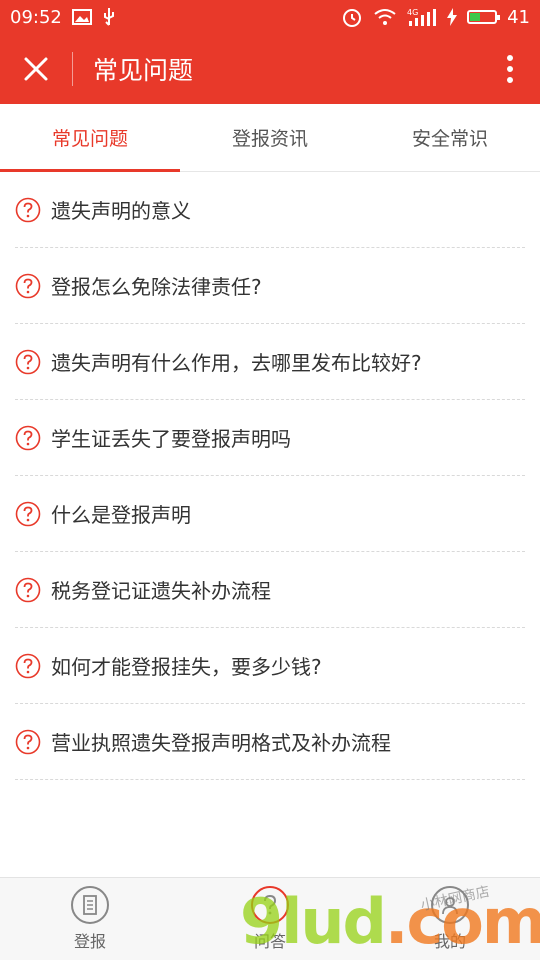 The image size is (540, 960). I want to click on app-bar: 常见问题, so click(270, 69).